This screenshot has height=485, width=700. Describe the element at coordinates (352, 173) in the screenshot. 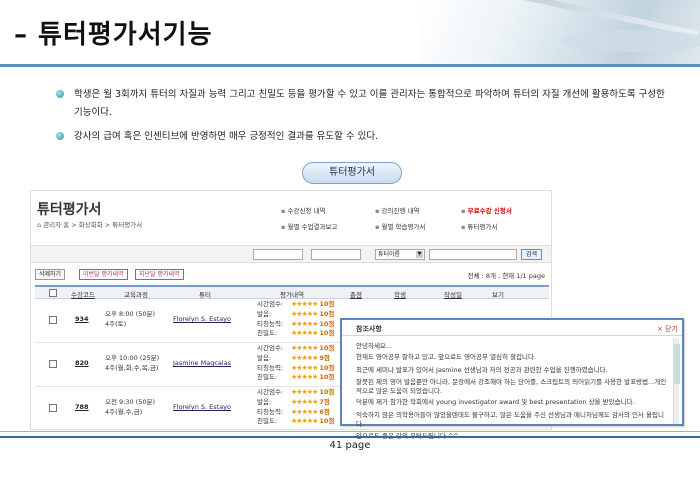

I see `tutor-eval-pill-button: 튜터평가서` at that location.